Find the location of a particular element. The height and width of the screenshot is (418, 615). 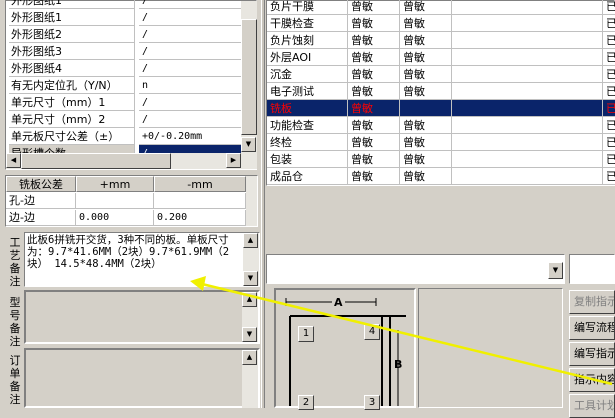

tolerance-scrollbar is located at coordinates (251, 201).